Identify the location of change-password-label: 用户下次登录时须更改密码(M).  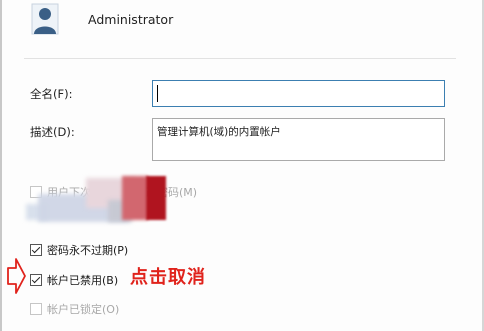
(122, 192).